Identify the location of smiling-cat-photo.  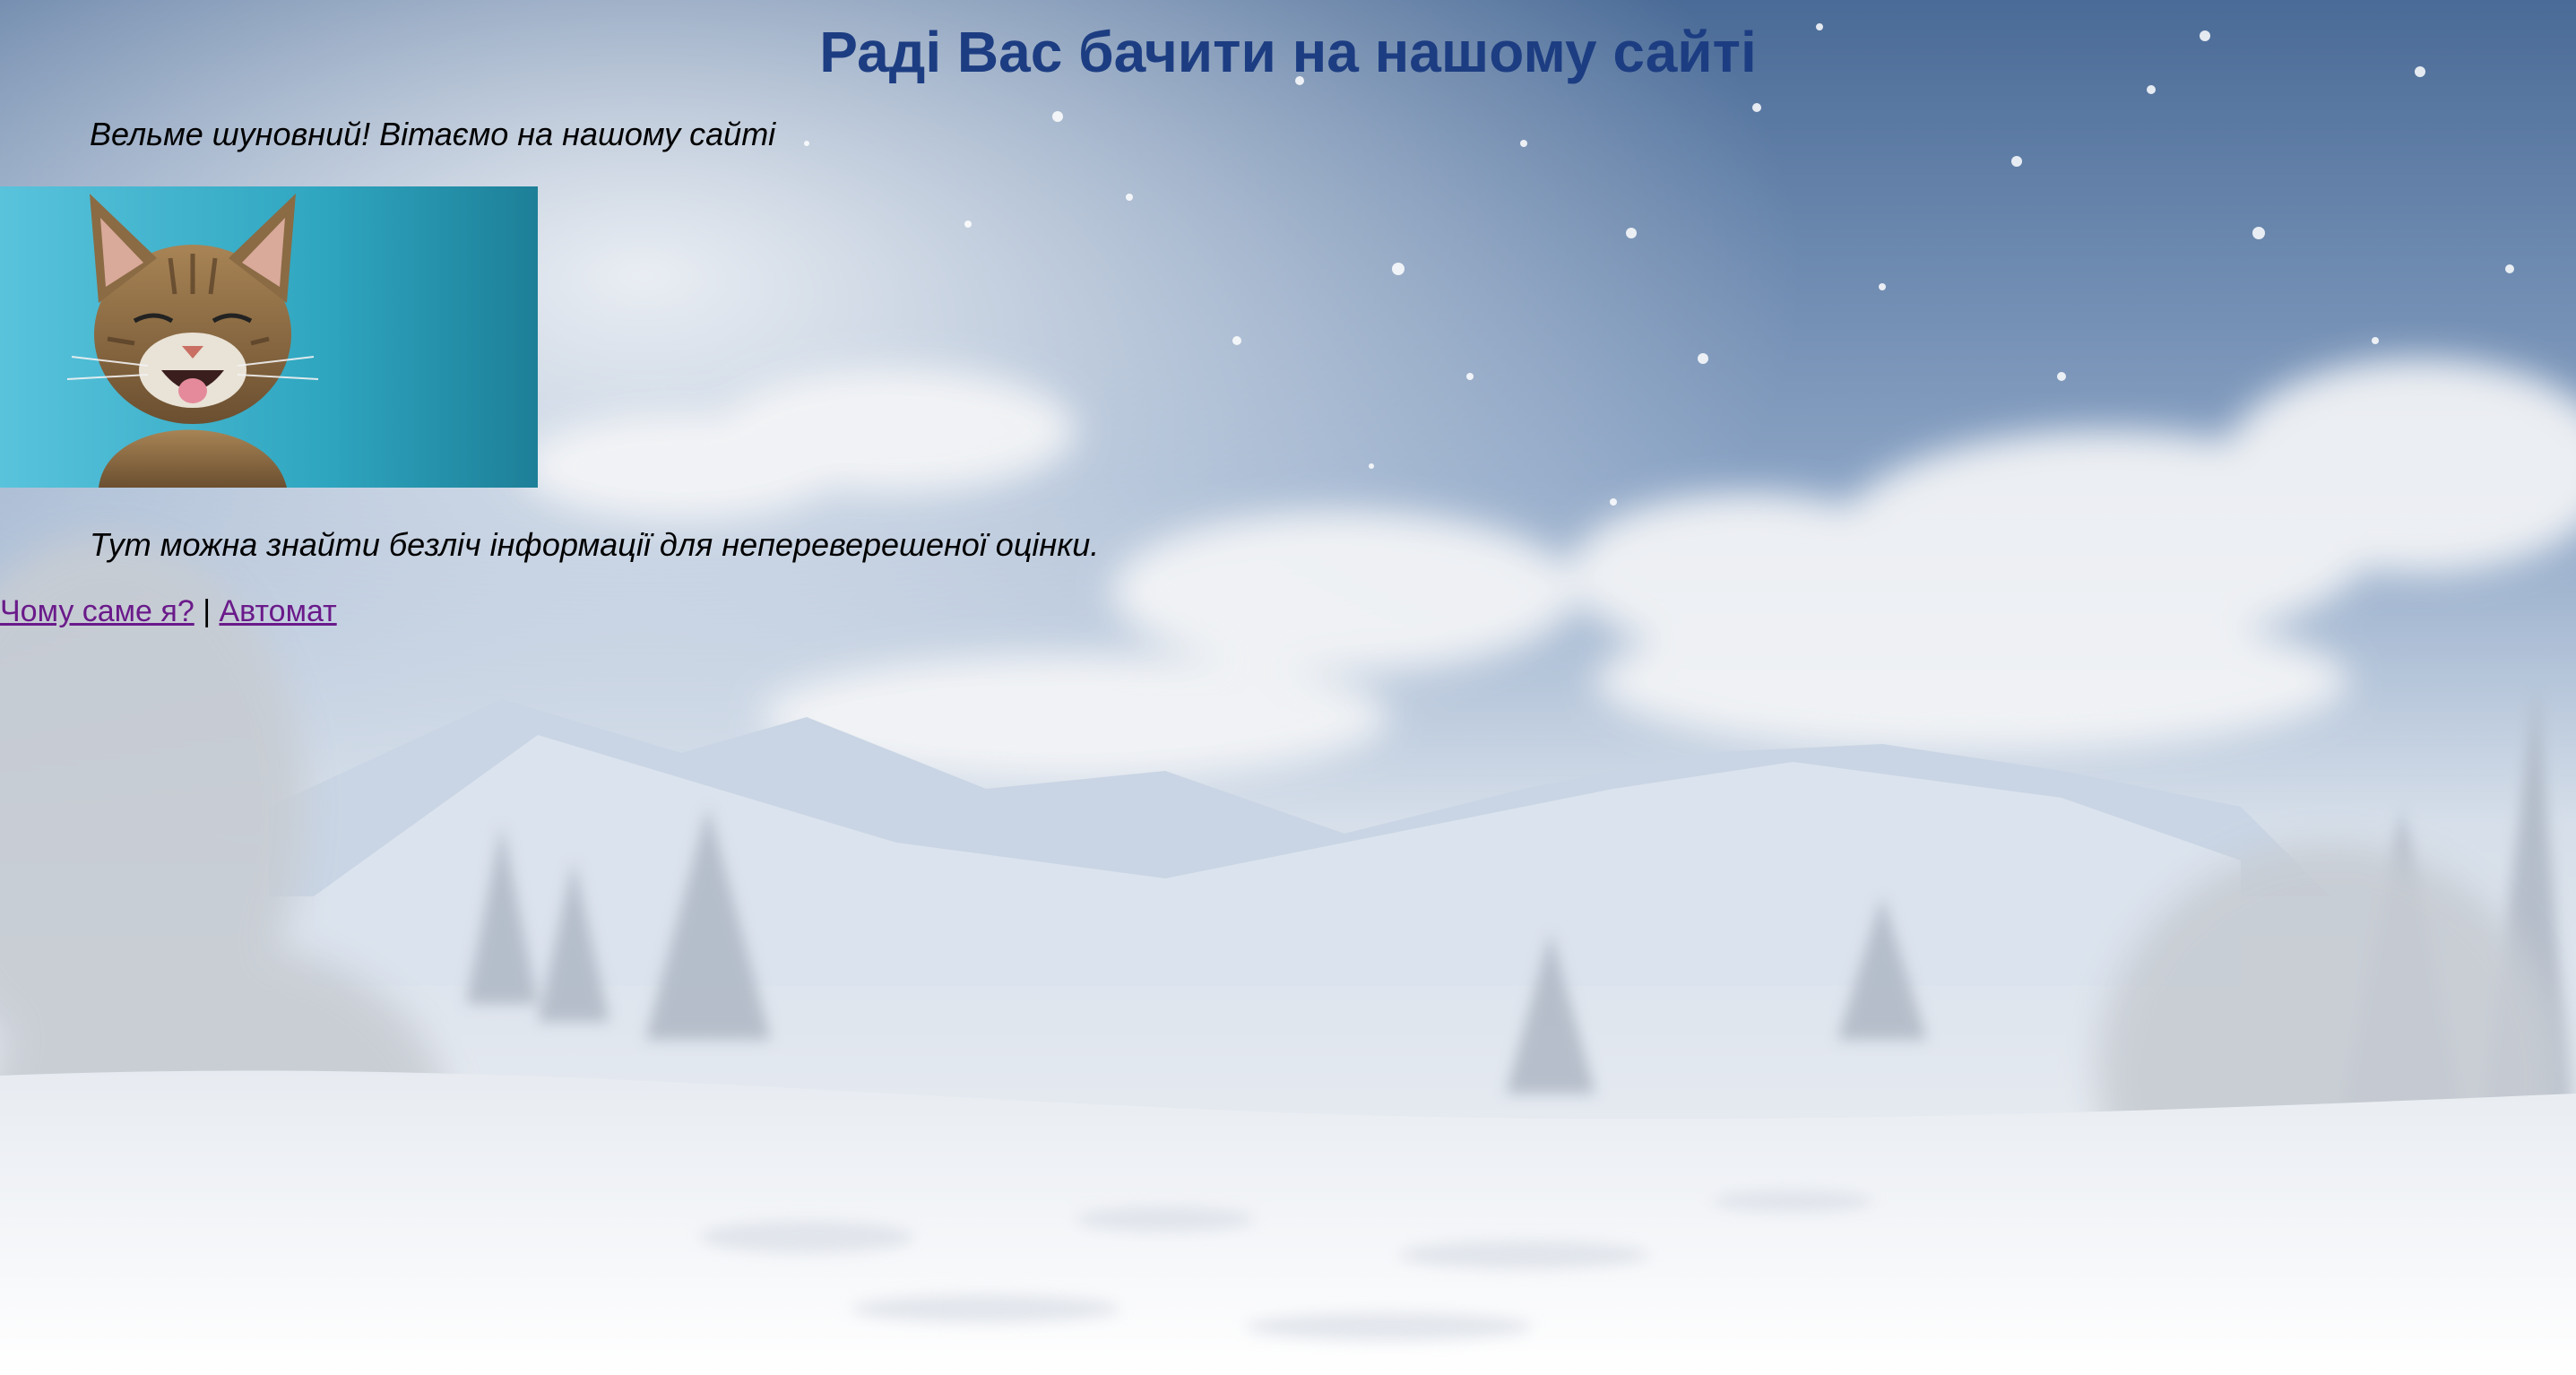
(269, 337).